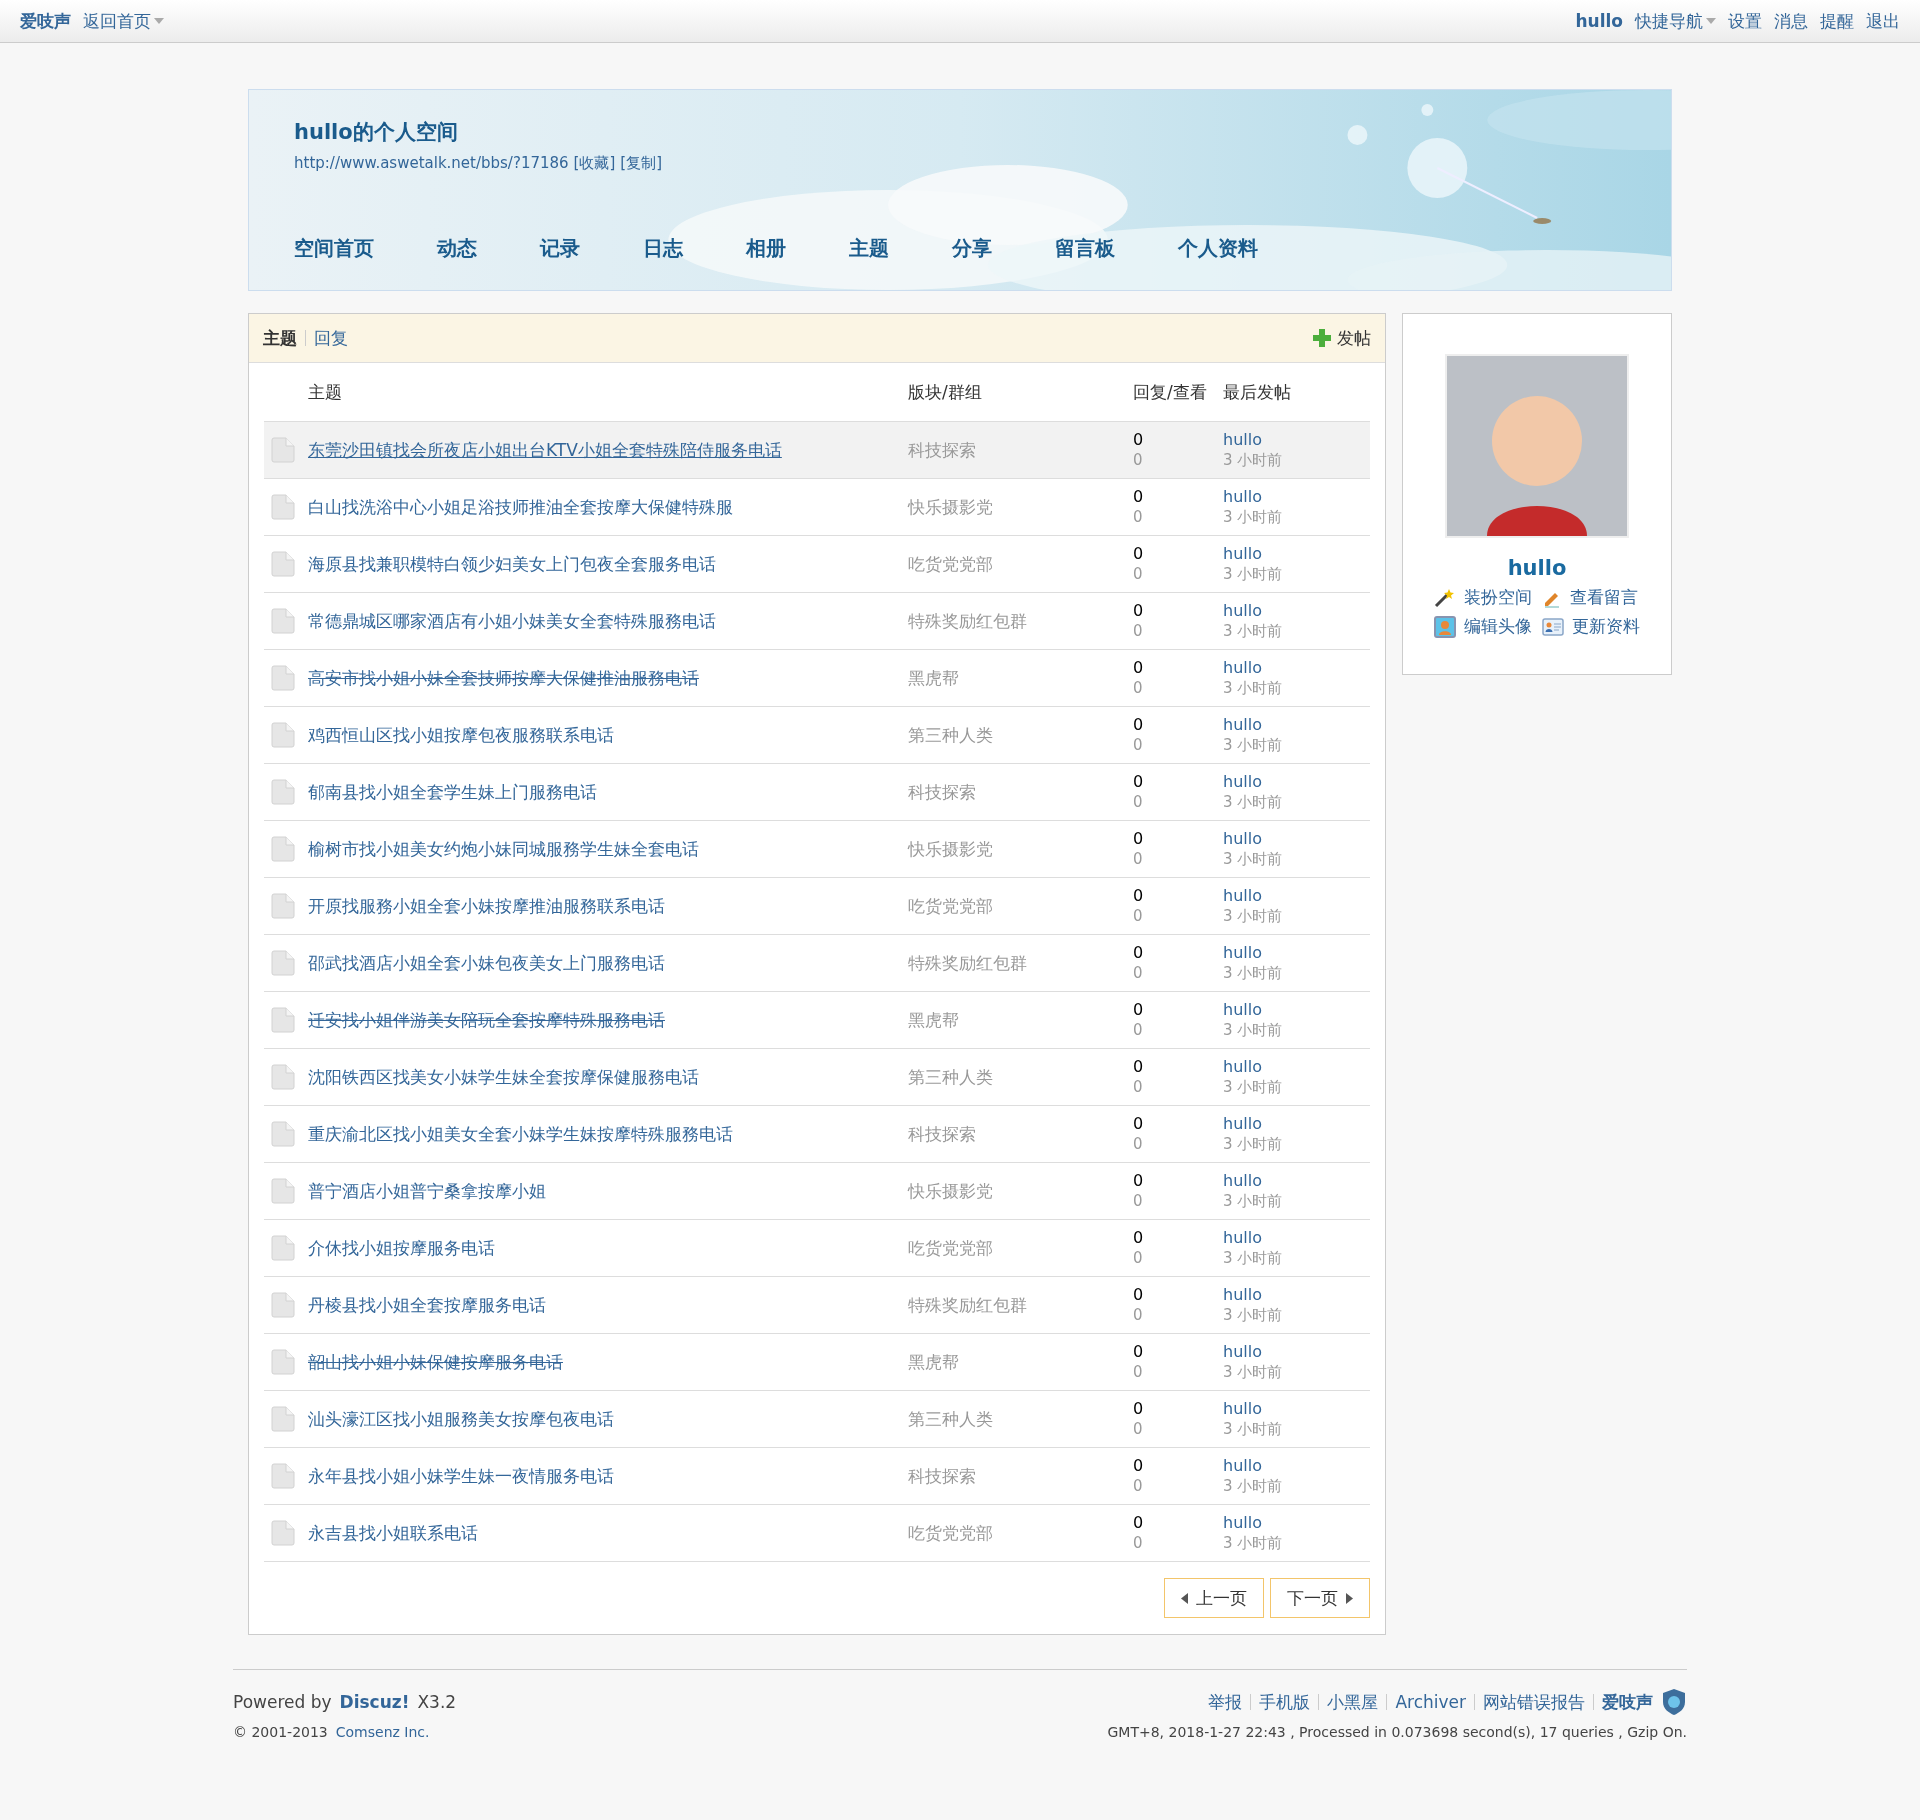 The image size is (1920, 1820). What do you see at coordinates (503, 849) in the screenshot?
I see `thread-title-link: 榆树市找小姐美女约炮小妹同城服務学生妹全套电话` at bounding box center [503, 849].